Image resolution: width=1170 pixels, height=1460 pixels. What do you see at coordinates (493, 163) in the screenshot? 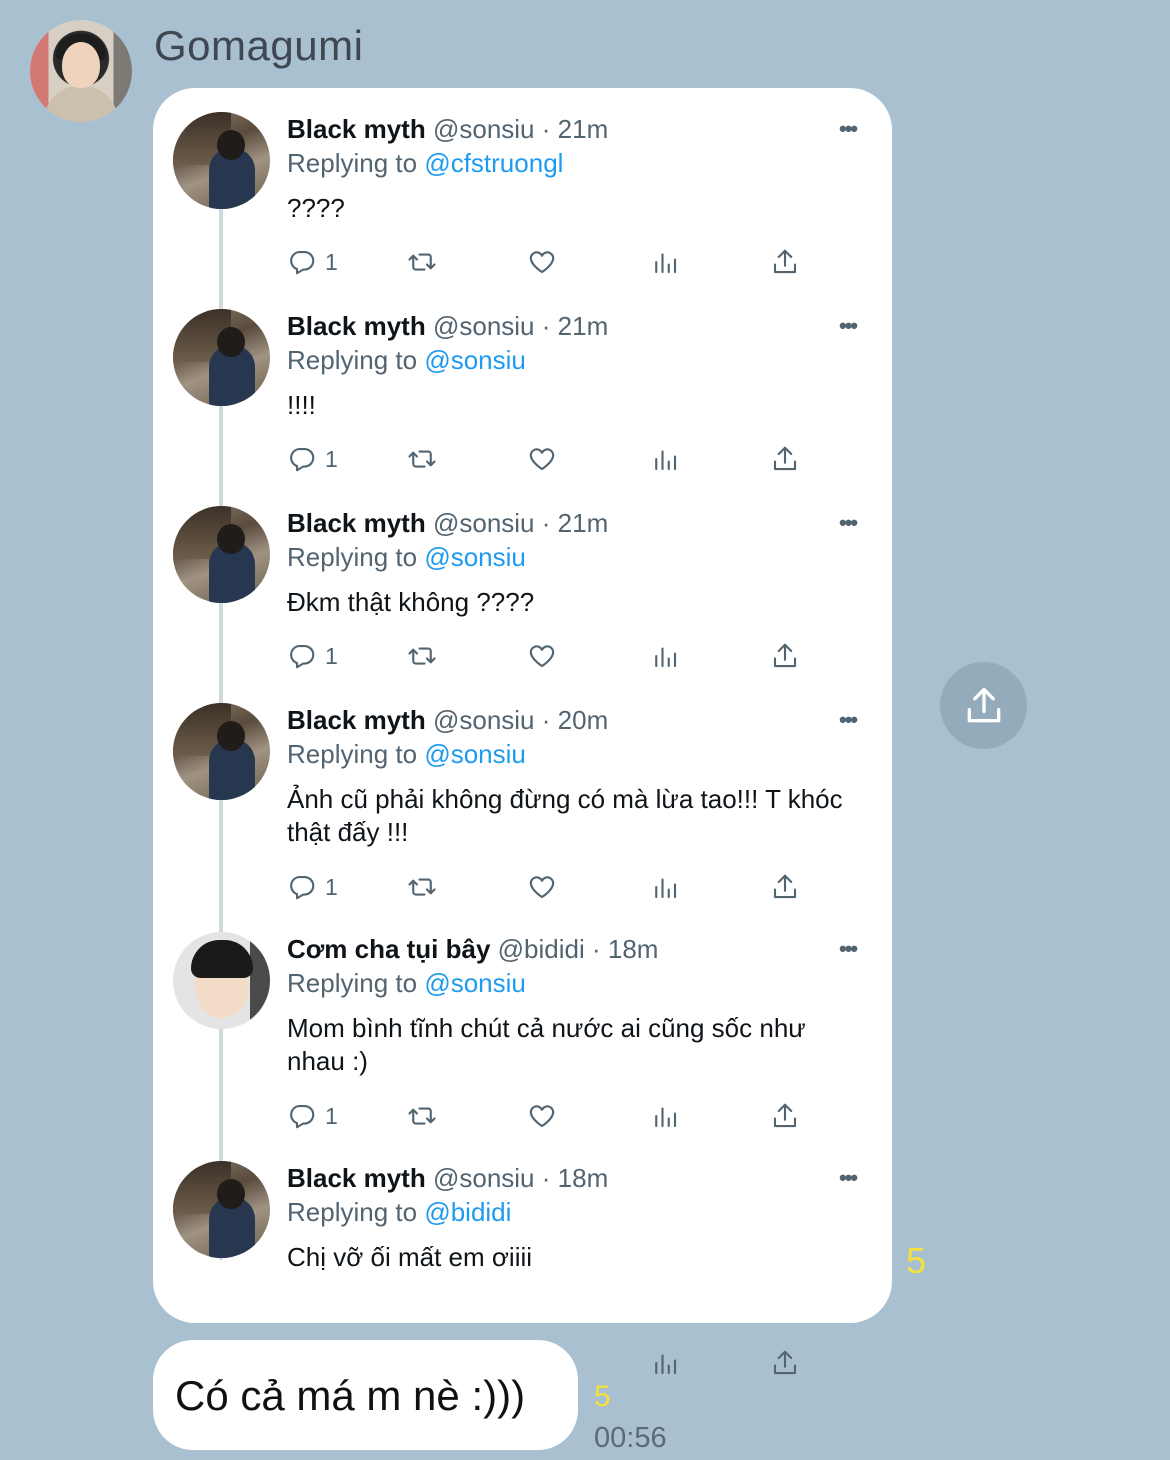
I see `replying-handle: @cfstruongl` at bounding box center [493, 163].